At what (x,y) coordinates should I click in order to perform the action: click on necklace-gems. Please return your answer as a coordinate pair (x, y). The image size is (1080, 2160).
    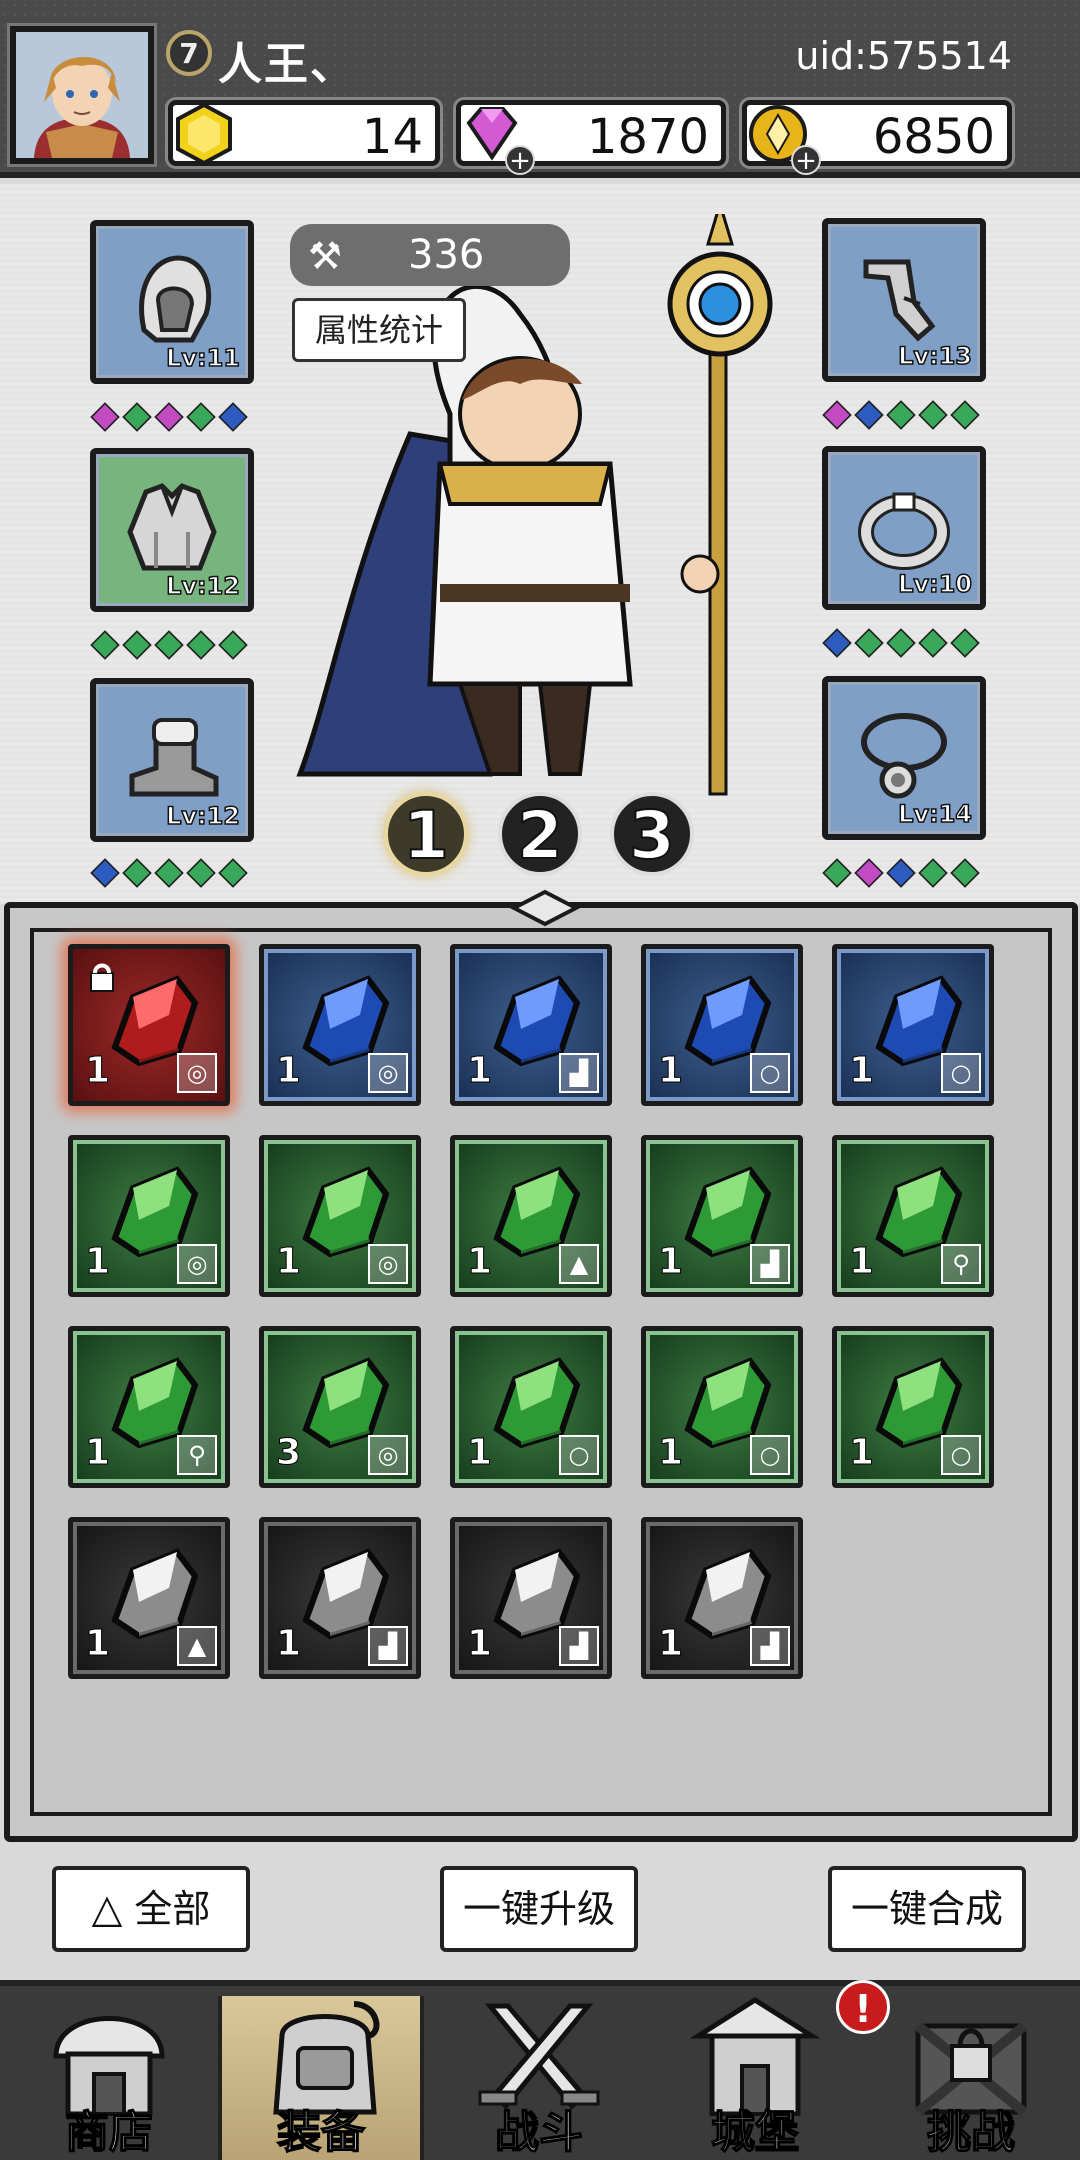
    Looking at the image, I should click on (901, 874).